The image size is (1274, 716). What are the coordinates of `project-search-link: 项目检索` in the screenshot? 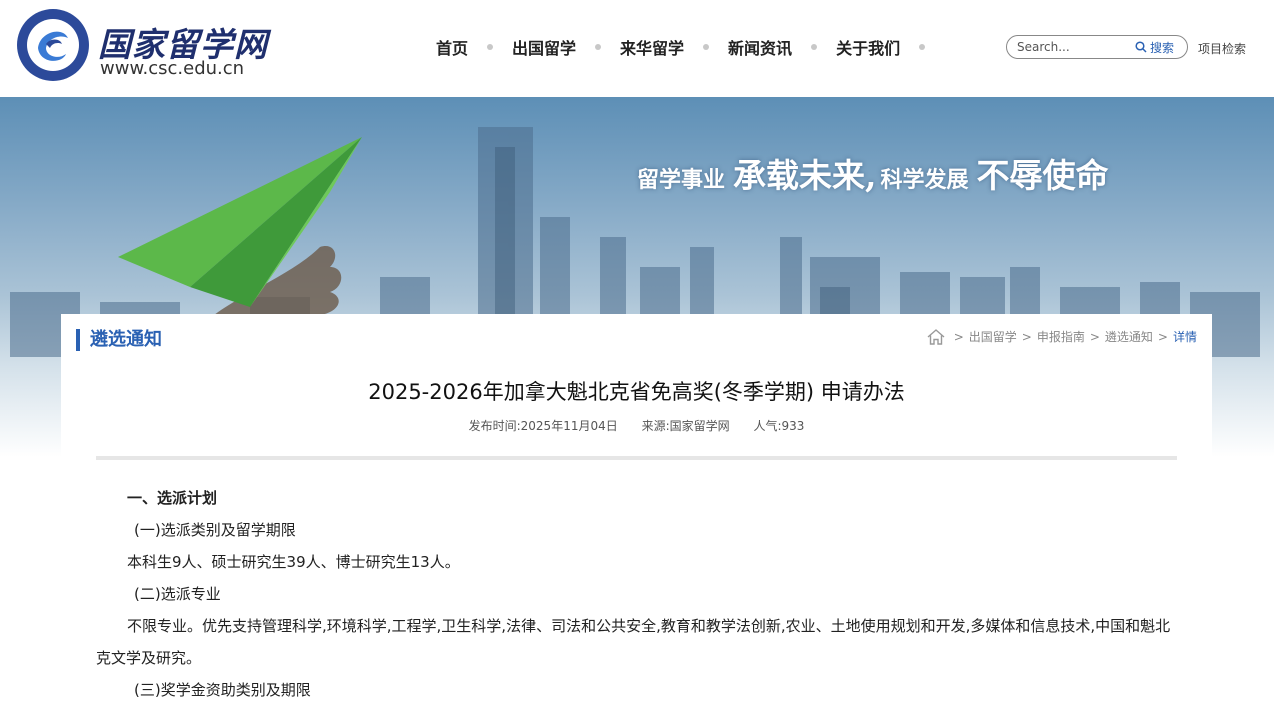 It's located at (1222, 48).